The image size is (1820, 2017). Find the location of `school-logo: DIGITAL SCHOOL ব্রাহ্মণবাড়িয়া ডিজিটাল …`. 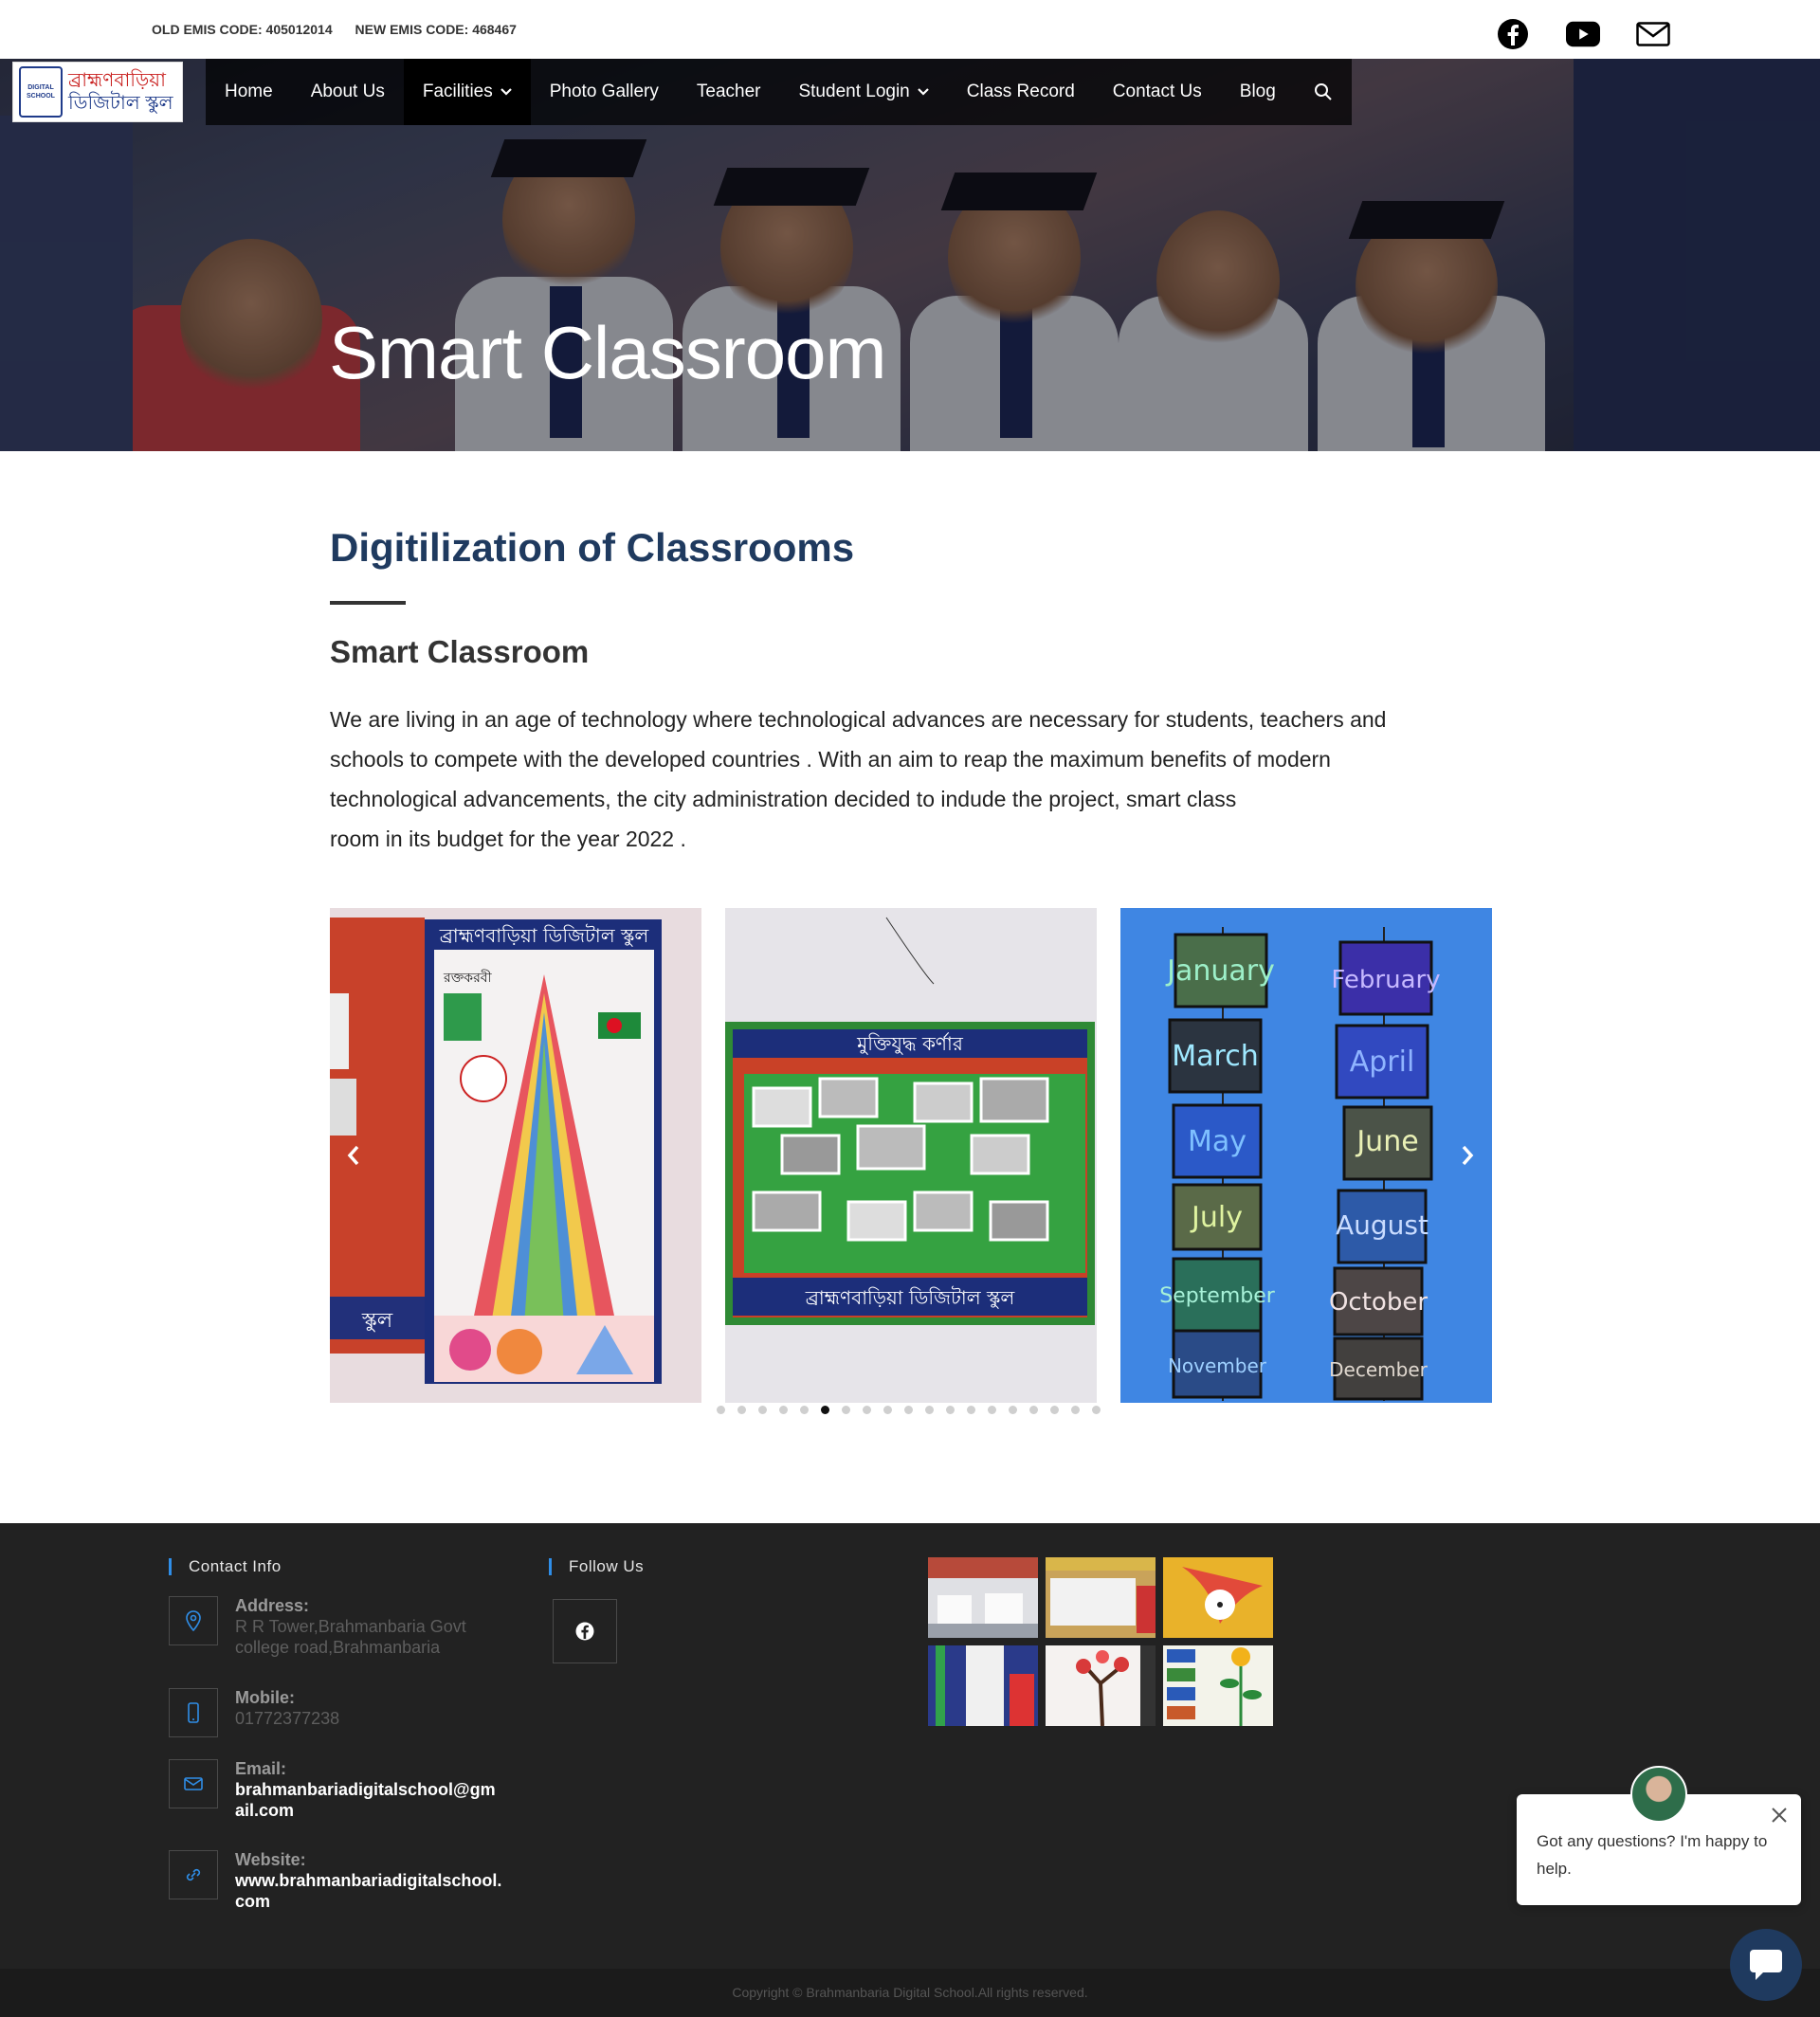

school-logo: DIGITAL SCHOOL ব্রাহ্মণবাড়িয়া ডিজিটাল … is located at coordinates (97, 92).